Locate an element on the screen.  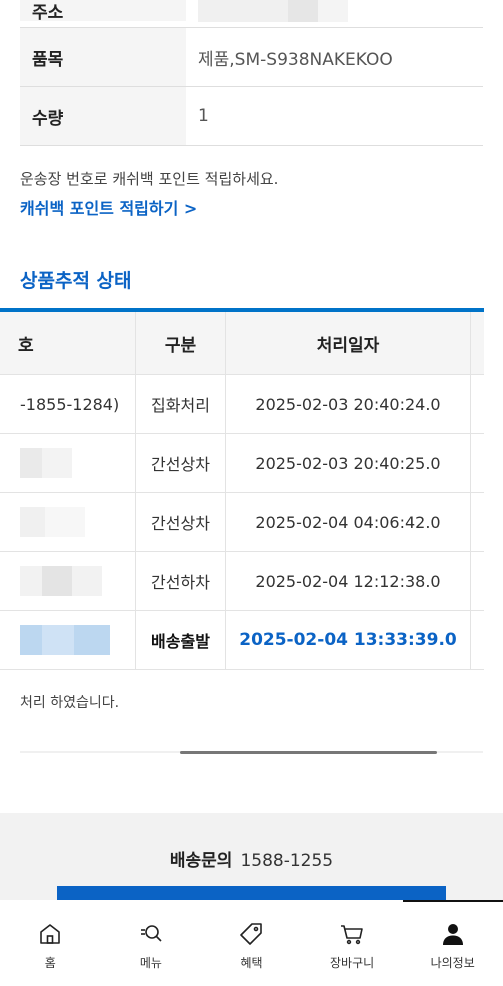
nav-item-cart: 장바구니 is located at coordinates (352, 943).